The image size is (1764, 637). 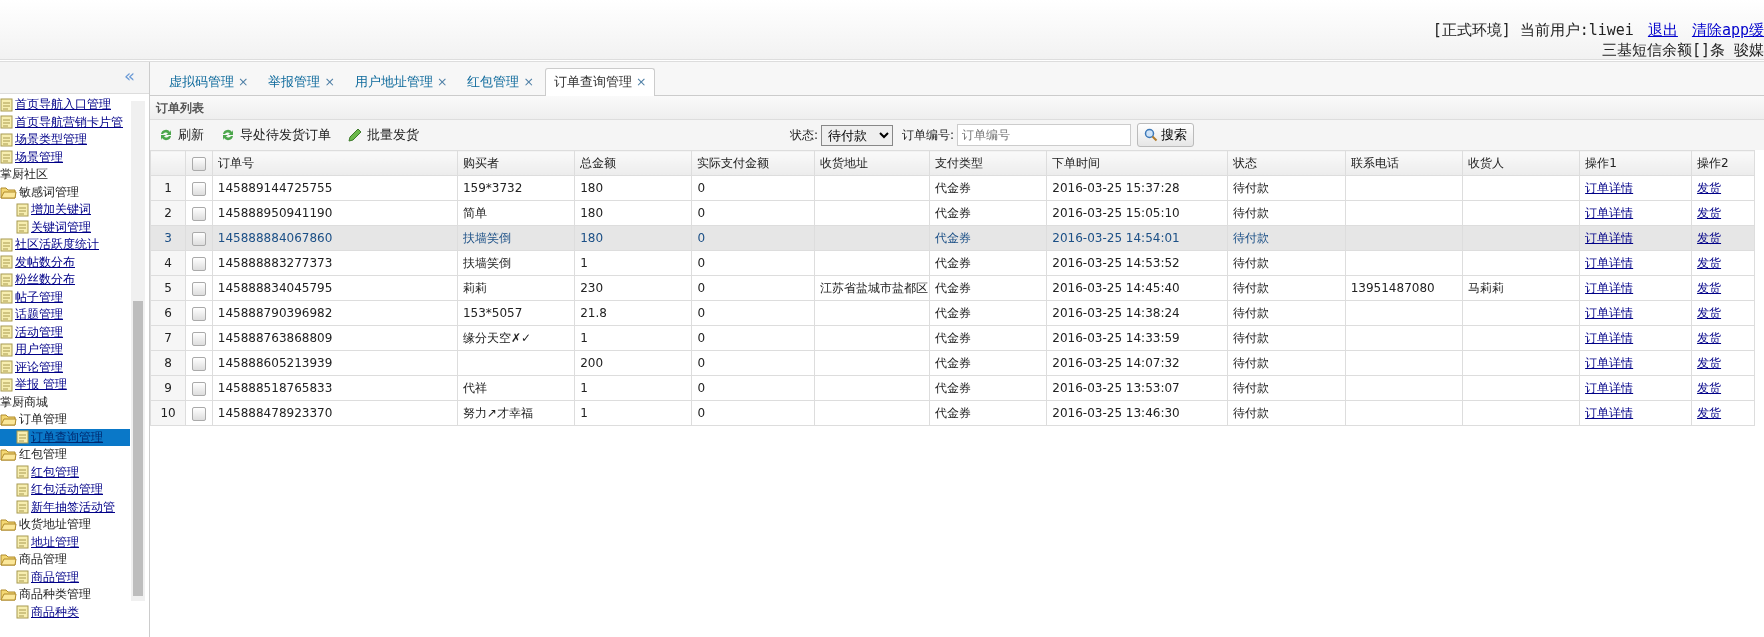 What do you see at coordinates (1116, 363) in the screenshot?
I see `table-cell: 2016-03-25 14:07:32` at bounding box center [1116, 363].